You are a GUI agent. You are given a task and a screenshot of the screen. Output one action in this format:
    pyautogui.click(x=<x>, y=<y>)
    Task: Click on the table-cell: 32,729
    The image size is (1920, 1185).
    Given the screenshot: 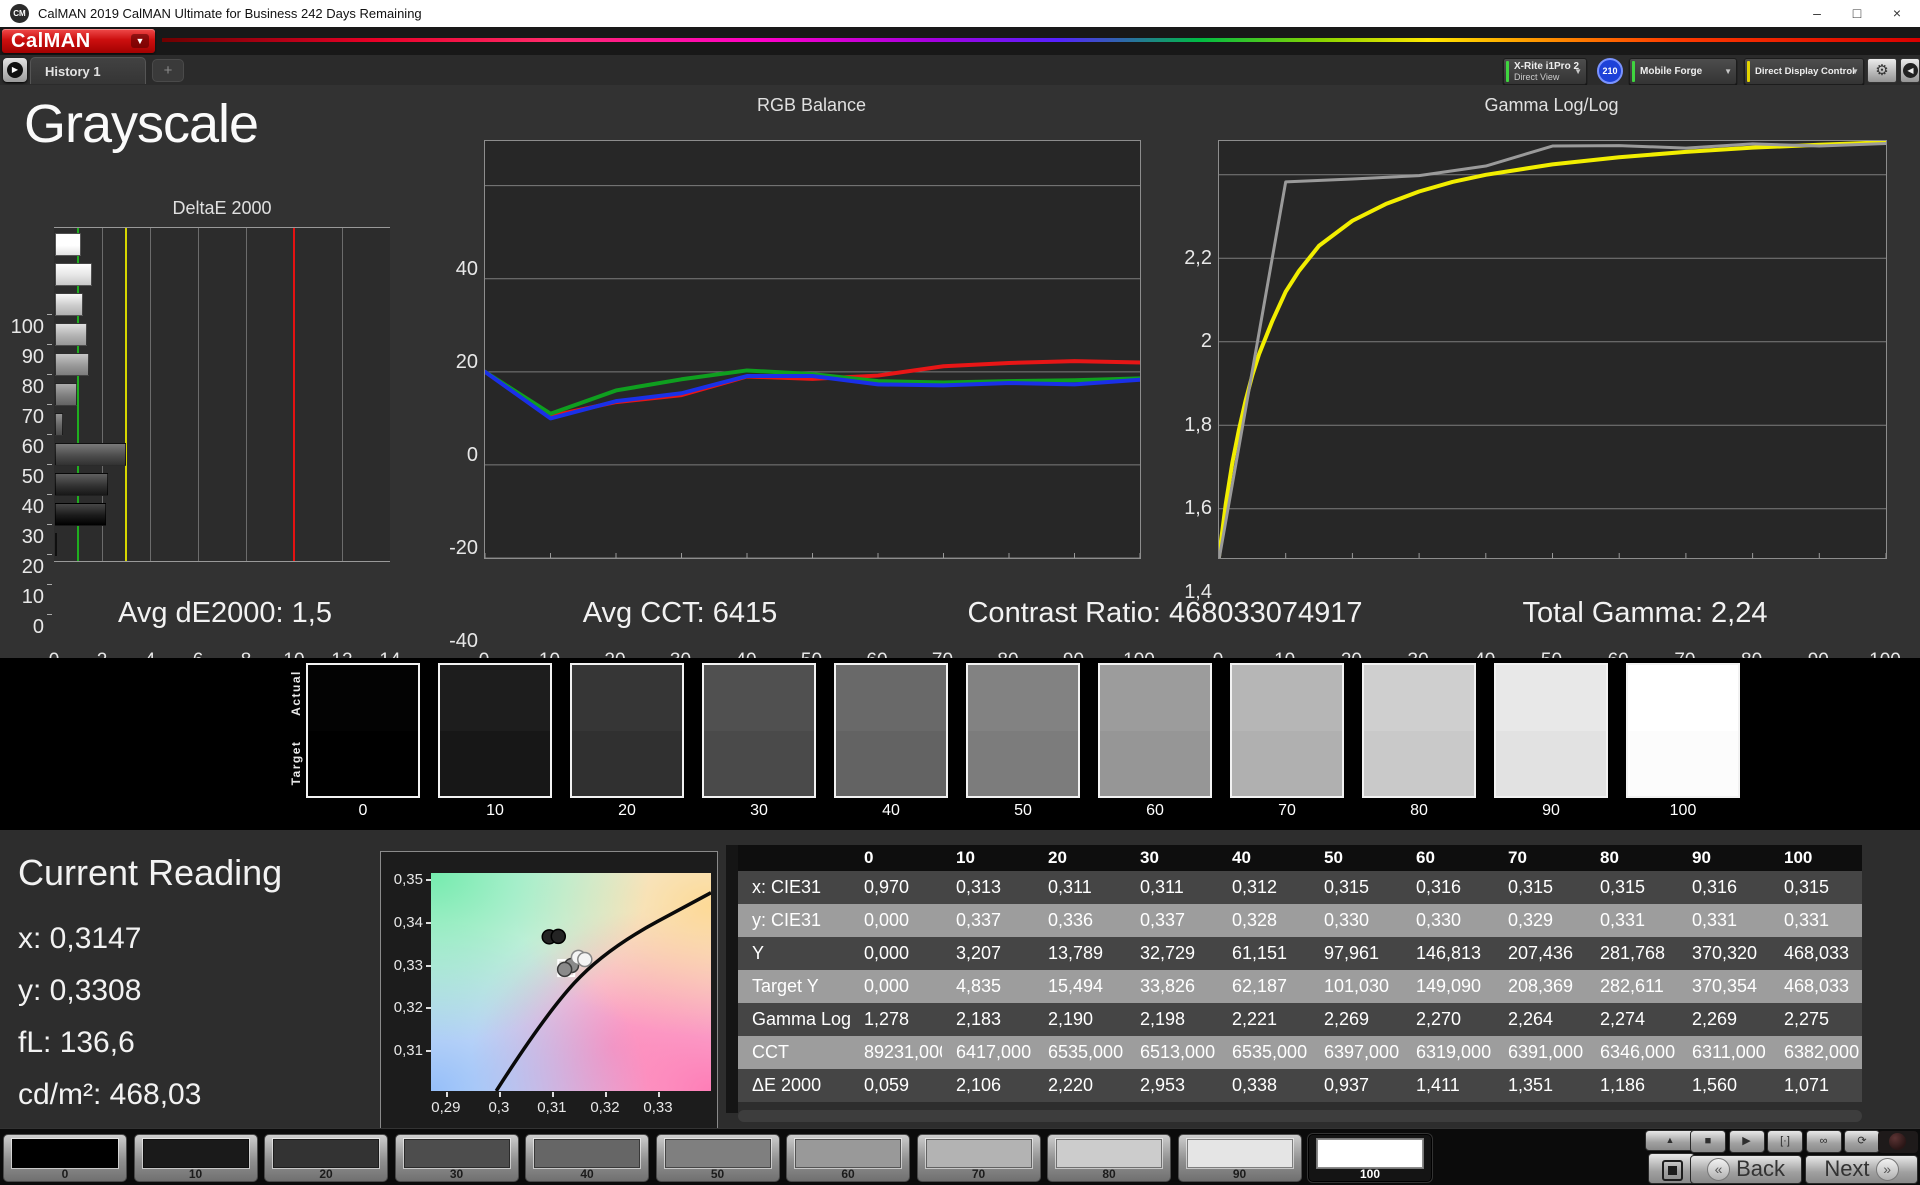 What is the action you would take?
    pyautogui.click(x=1168, y=953)
    